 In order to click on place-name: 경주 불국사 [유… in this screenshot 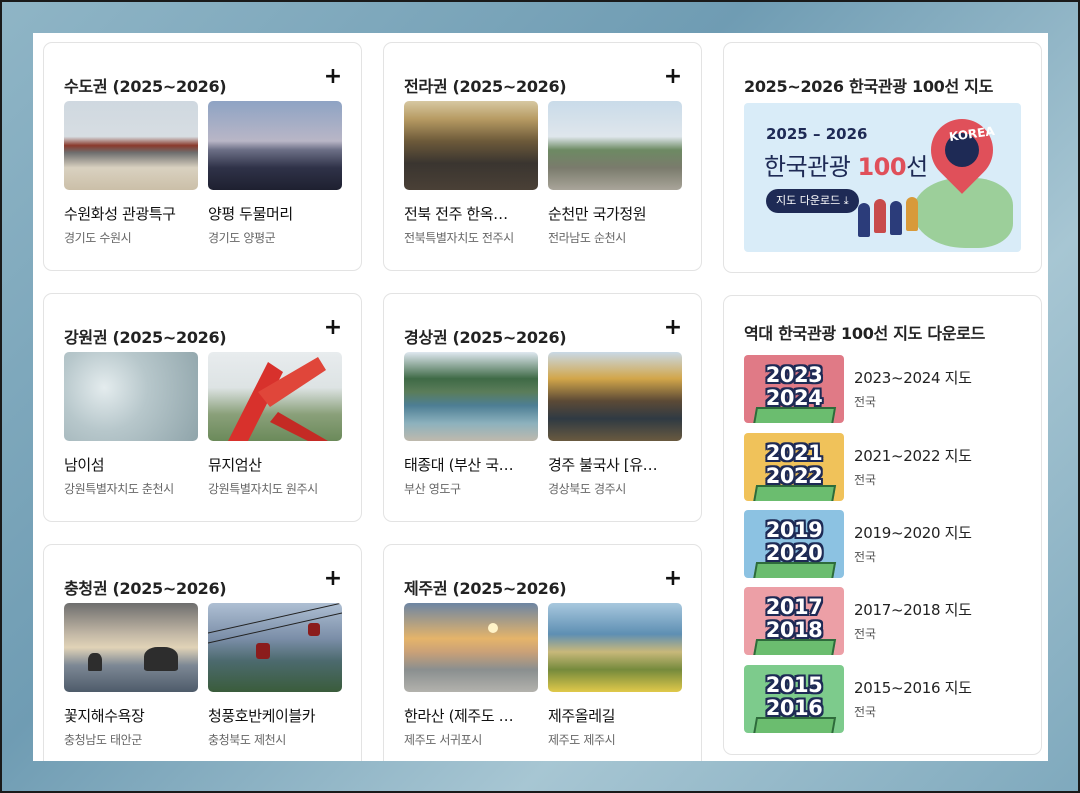, I will do `click(603, 465)`.